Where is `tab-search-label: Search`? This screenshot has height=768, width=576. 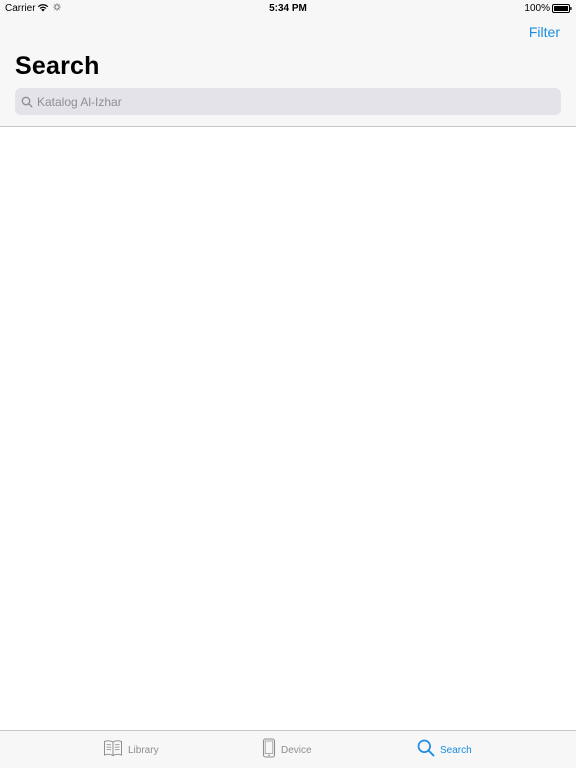 tab-search-label: Search is located at coordinates (456, 750).